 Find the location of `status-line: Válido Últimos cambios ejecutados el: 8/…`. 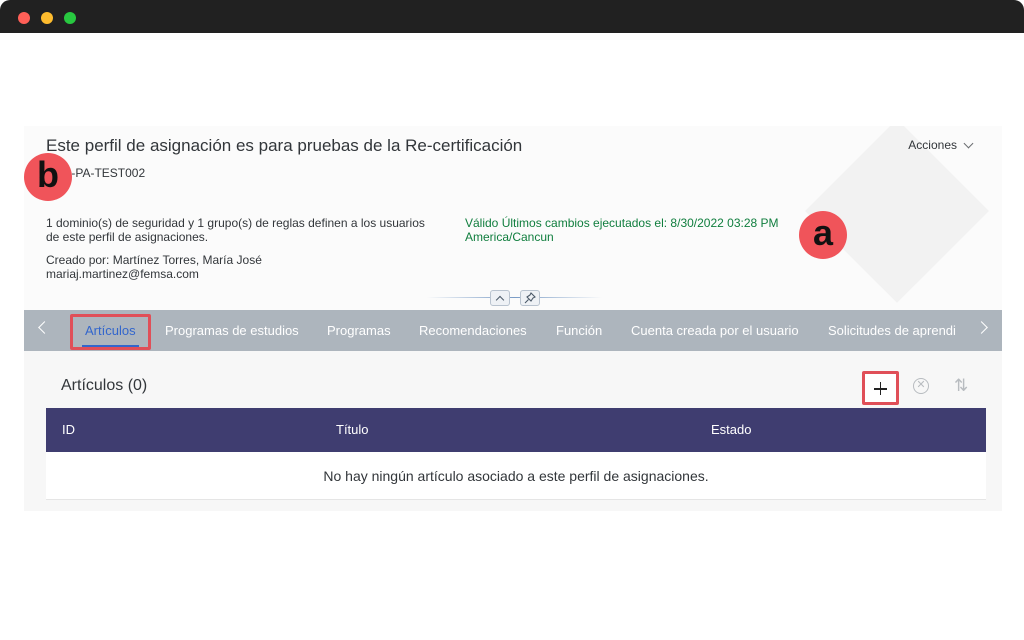

status-line: Válido Últimos cambios ejecutados el: 8/… is located at coordinates (622, 223).